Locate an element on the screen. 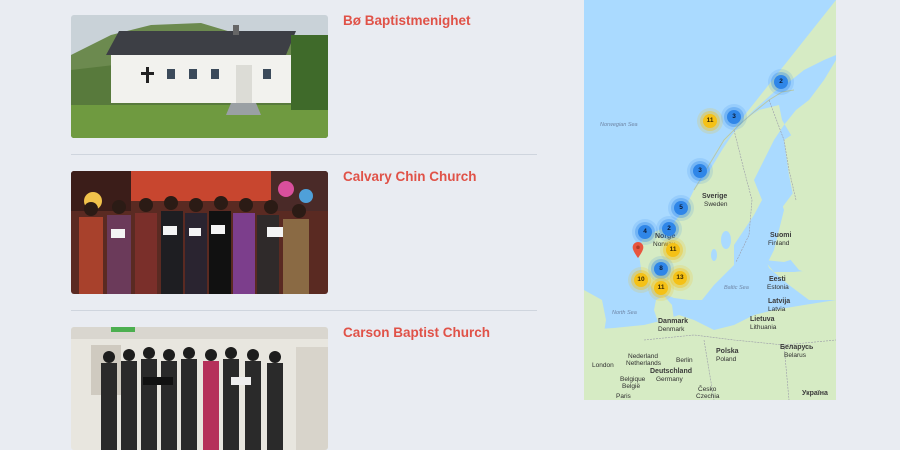 This screenshot has height=450, width=900. map-label-belarus: Belarus is located at coordinates (795, 355).